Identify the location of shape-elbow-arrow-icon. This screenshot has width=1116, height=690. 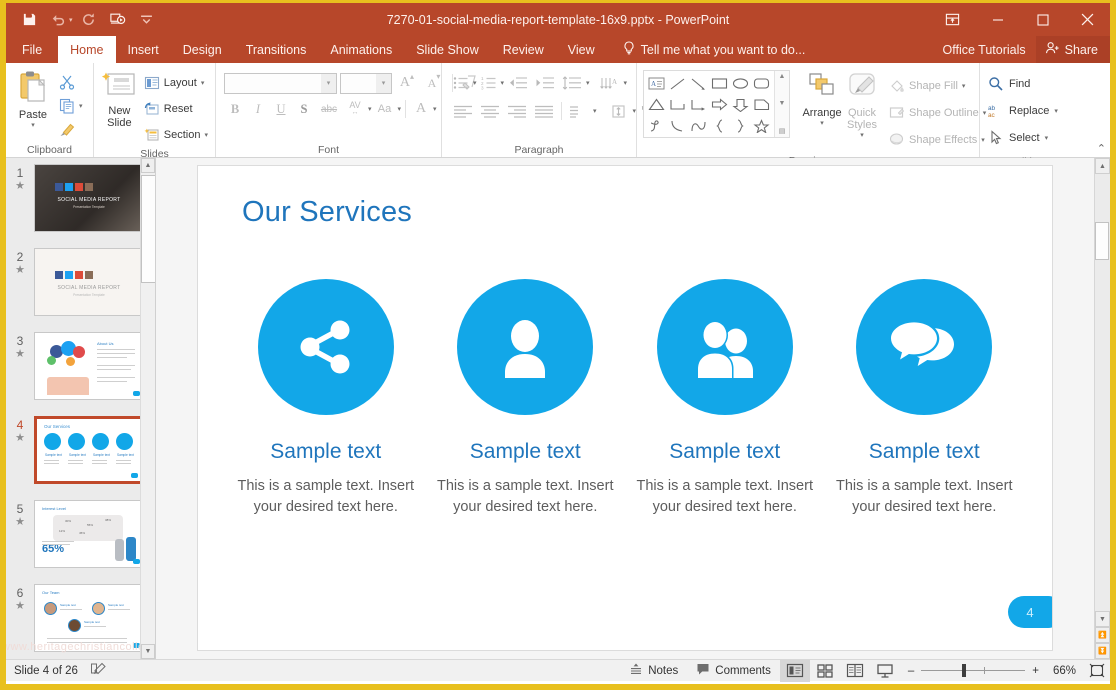
(698, 104).